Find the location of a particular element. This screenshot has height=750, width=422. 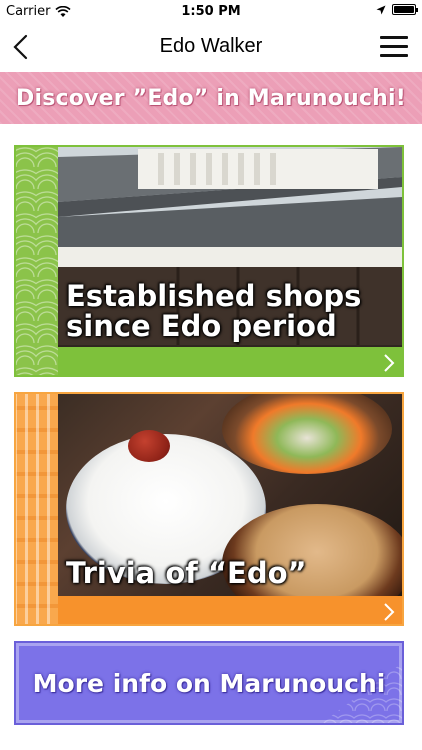

more-info-button: More info on Marunouchi is located at coordinates (209, 683).